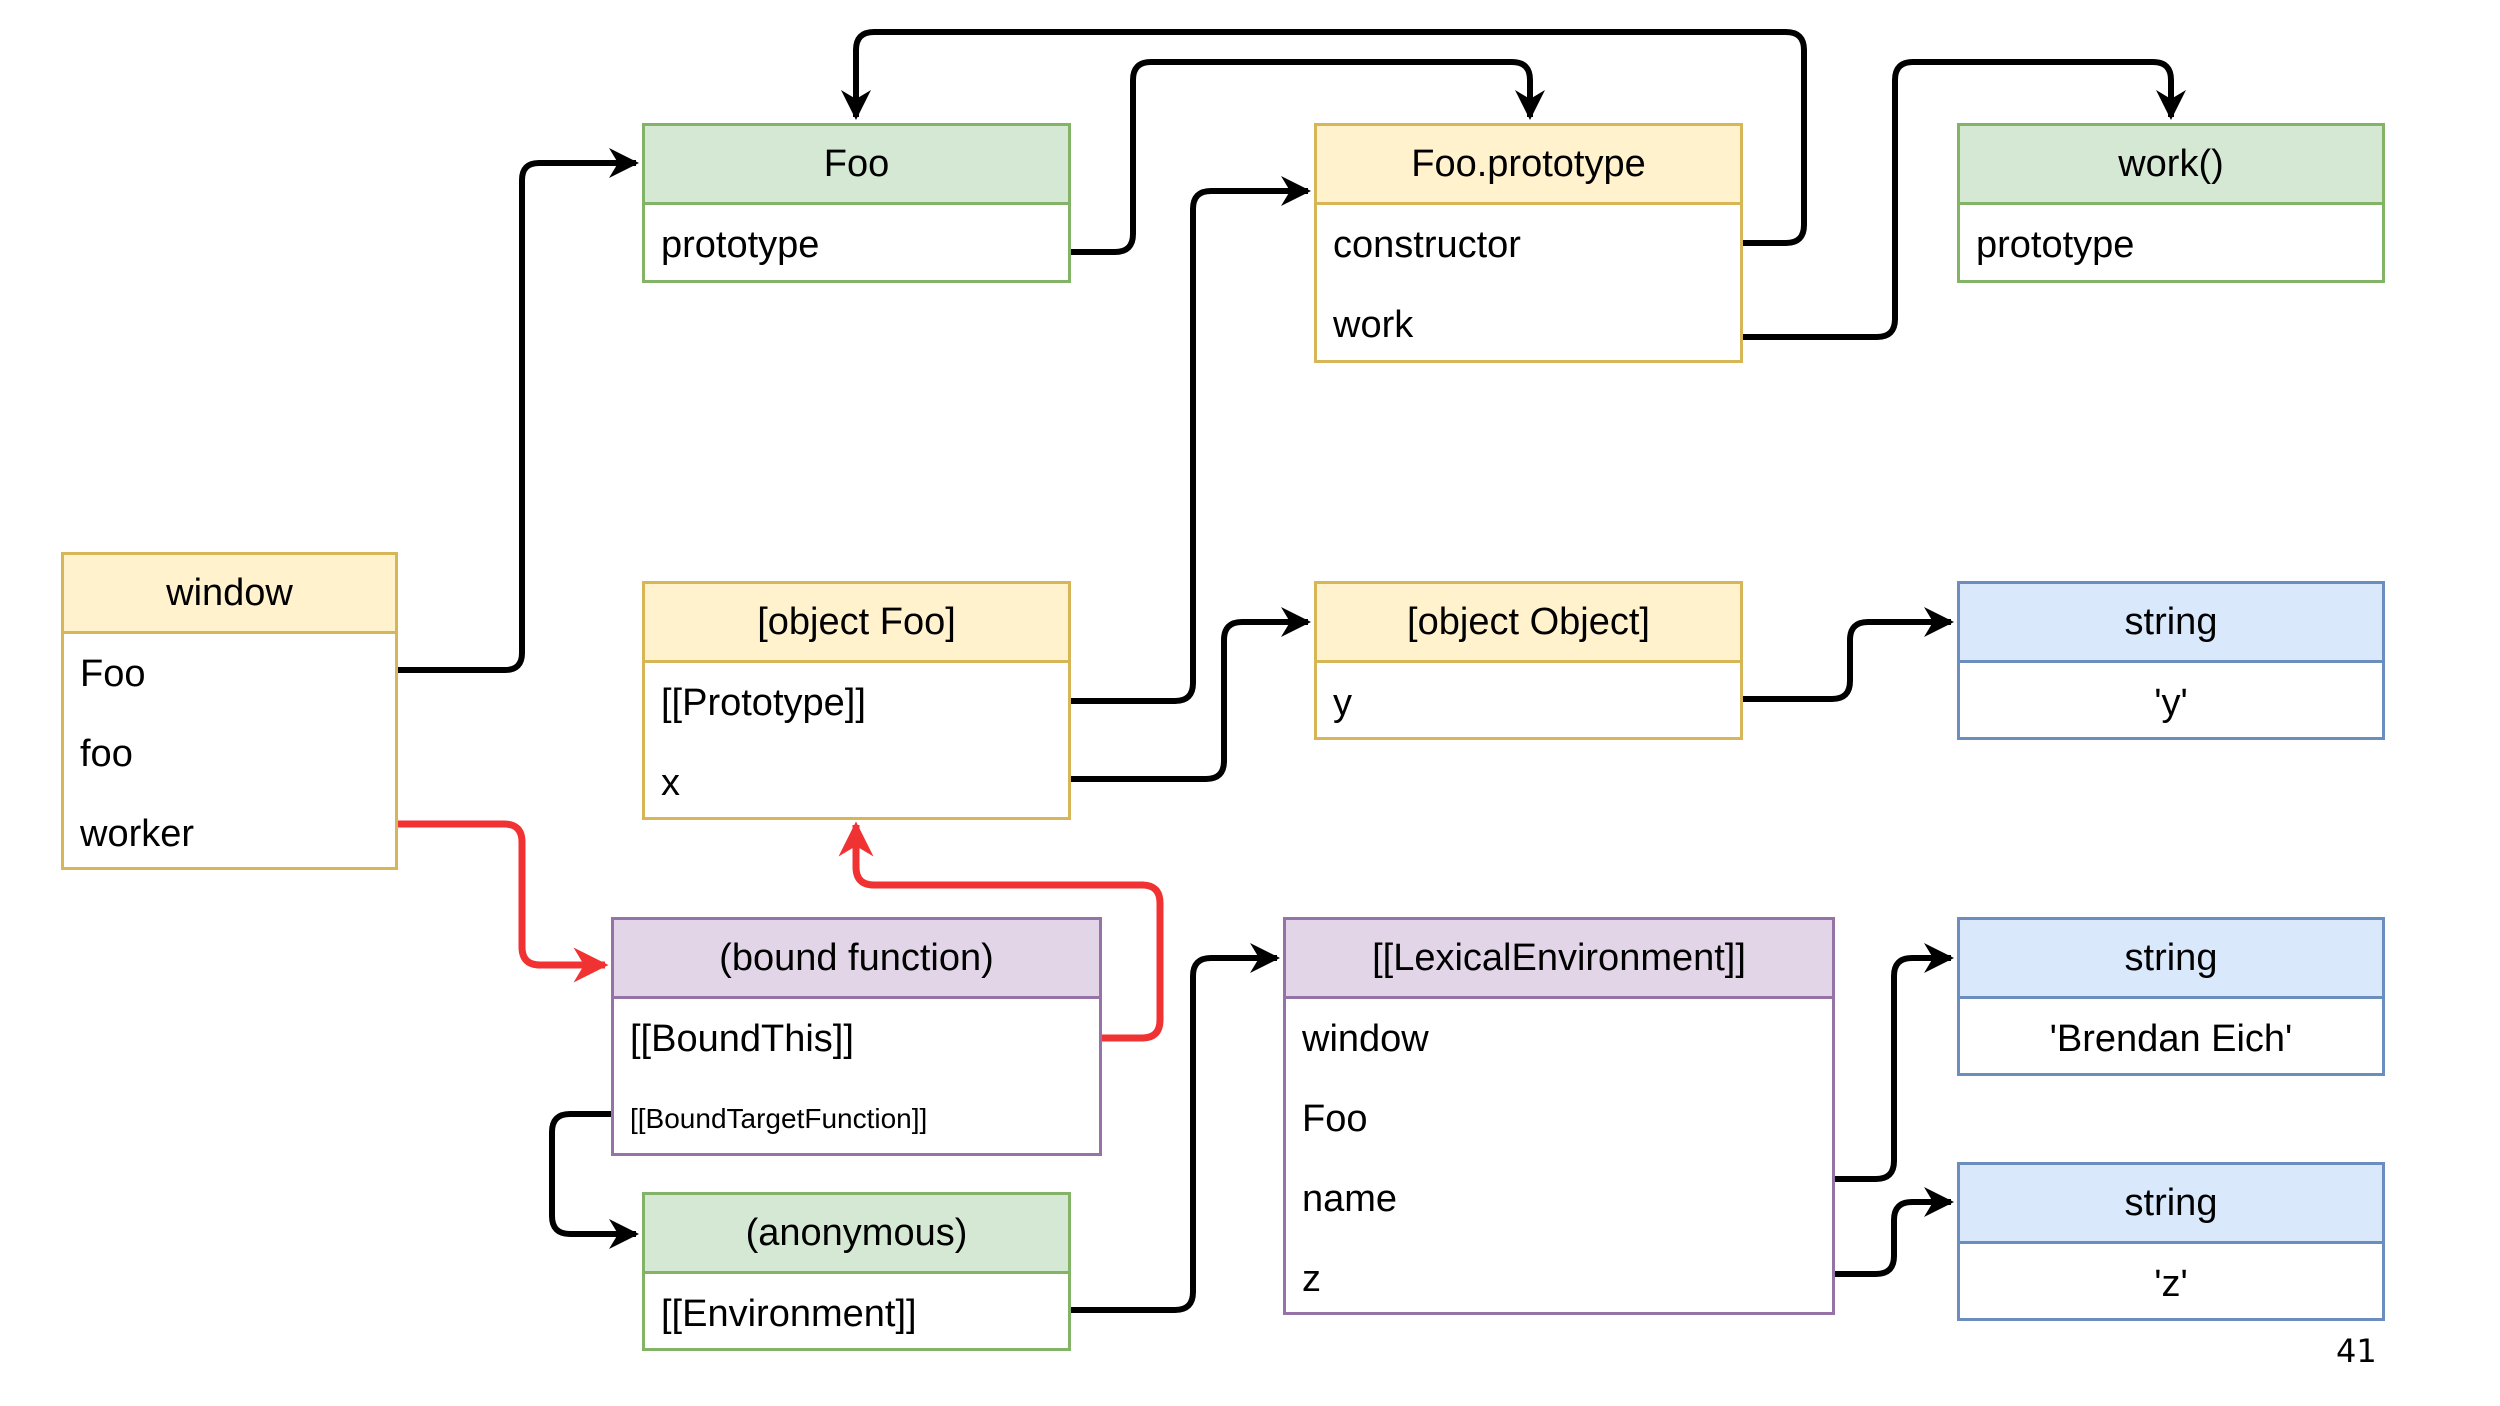  Describe the element at coordinates (856, 165) in the screenshot. I see `foo-function-title: Foo` at that location.